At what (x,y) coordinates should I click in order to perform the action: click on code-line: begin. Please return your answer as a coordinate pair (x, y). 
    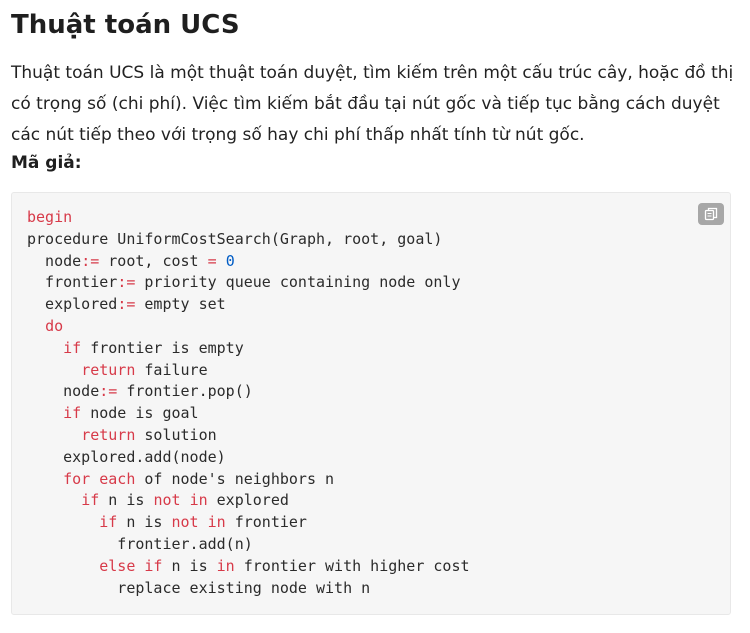
    Looking at the image, I should click on (50, 217).